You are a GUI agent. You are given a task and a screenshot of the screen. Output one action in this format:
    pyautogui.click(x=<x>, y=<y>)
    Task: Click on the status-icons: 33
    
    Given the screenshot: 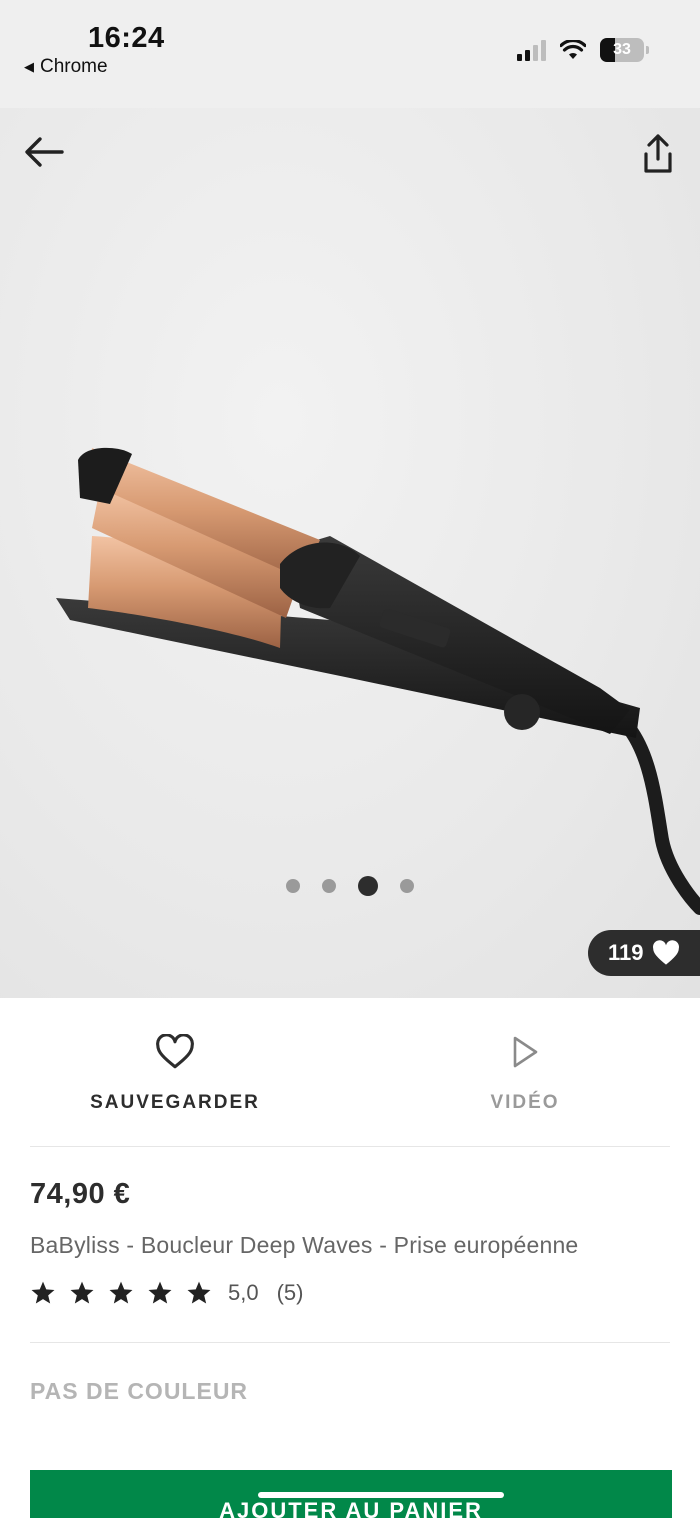 What is the action you would take?
    pyautogui.click(x=583, y=50)
    